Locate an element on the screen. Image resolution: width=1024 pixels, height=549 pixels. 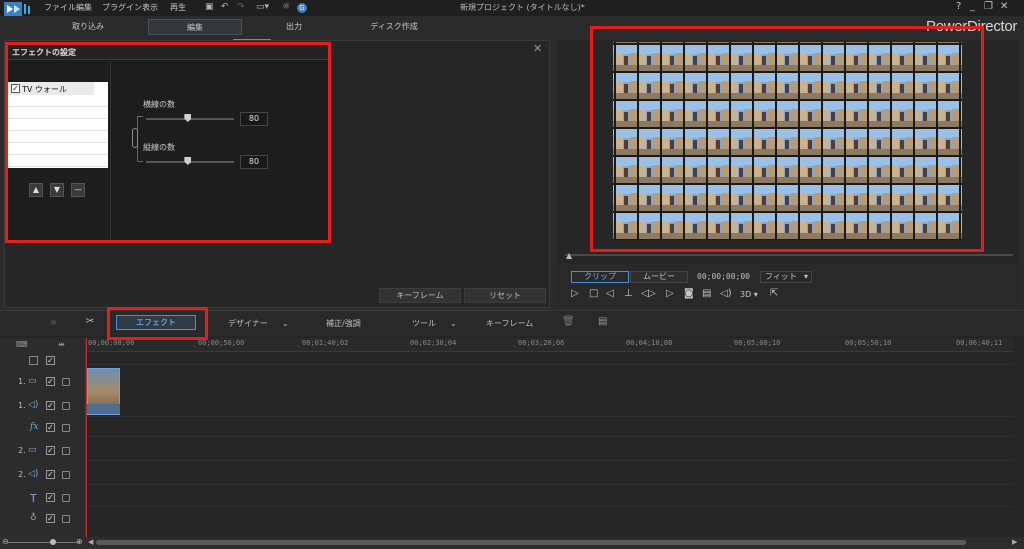
menu-file: ファイル is located at coordinates (60, 7).